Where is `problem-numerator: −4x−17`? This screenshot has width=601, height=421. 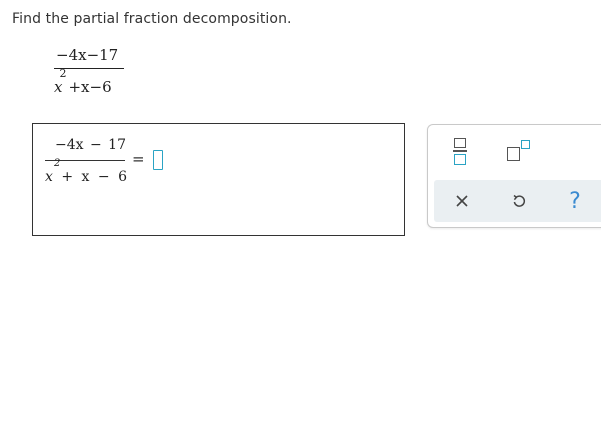
problem-numerator: −4x−17 is located at coordinates (87, 55).